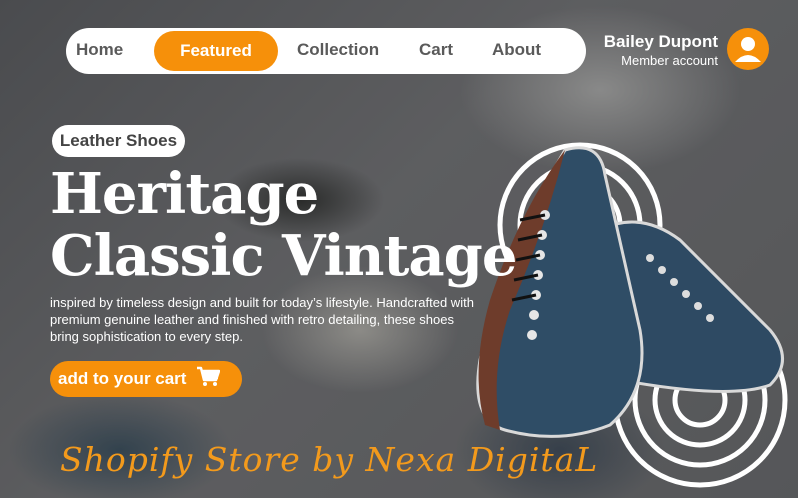  I want to click on add-to-cart-label: add to your cart, so click(122, 378).